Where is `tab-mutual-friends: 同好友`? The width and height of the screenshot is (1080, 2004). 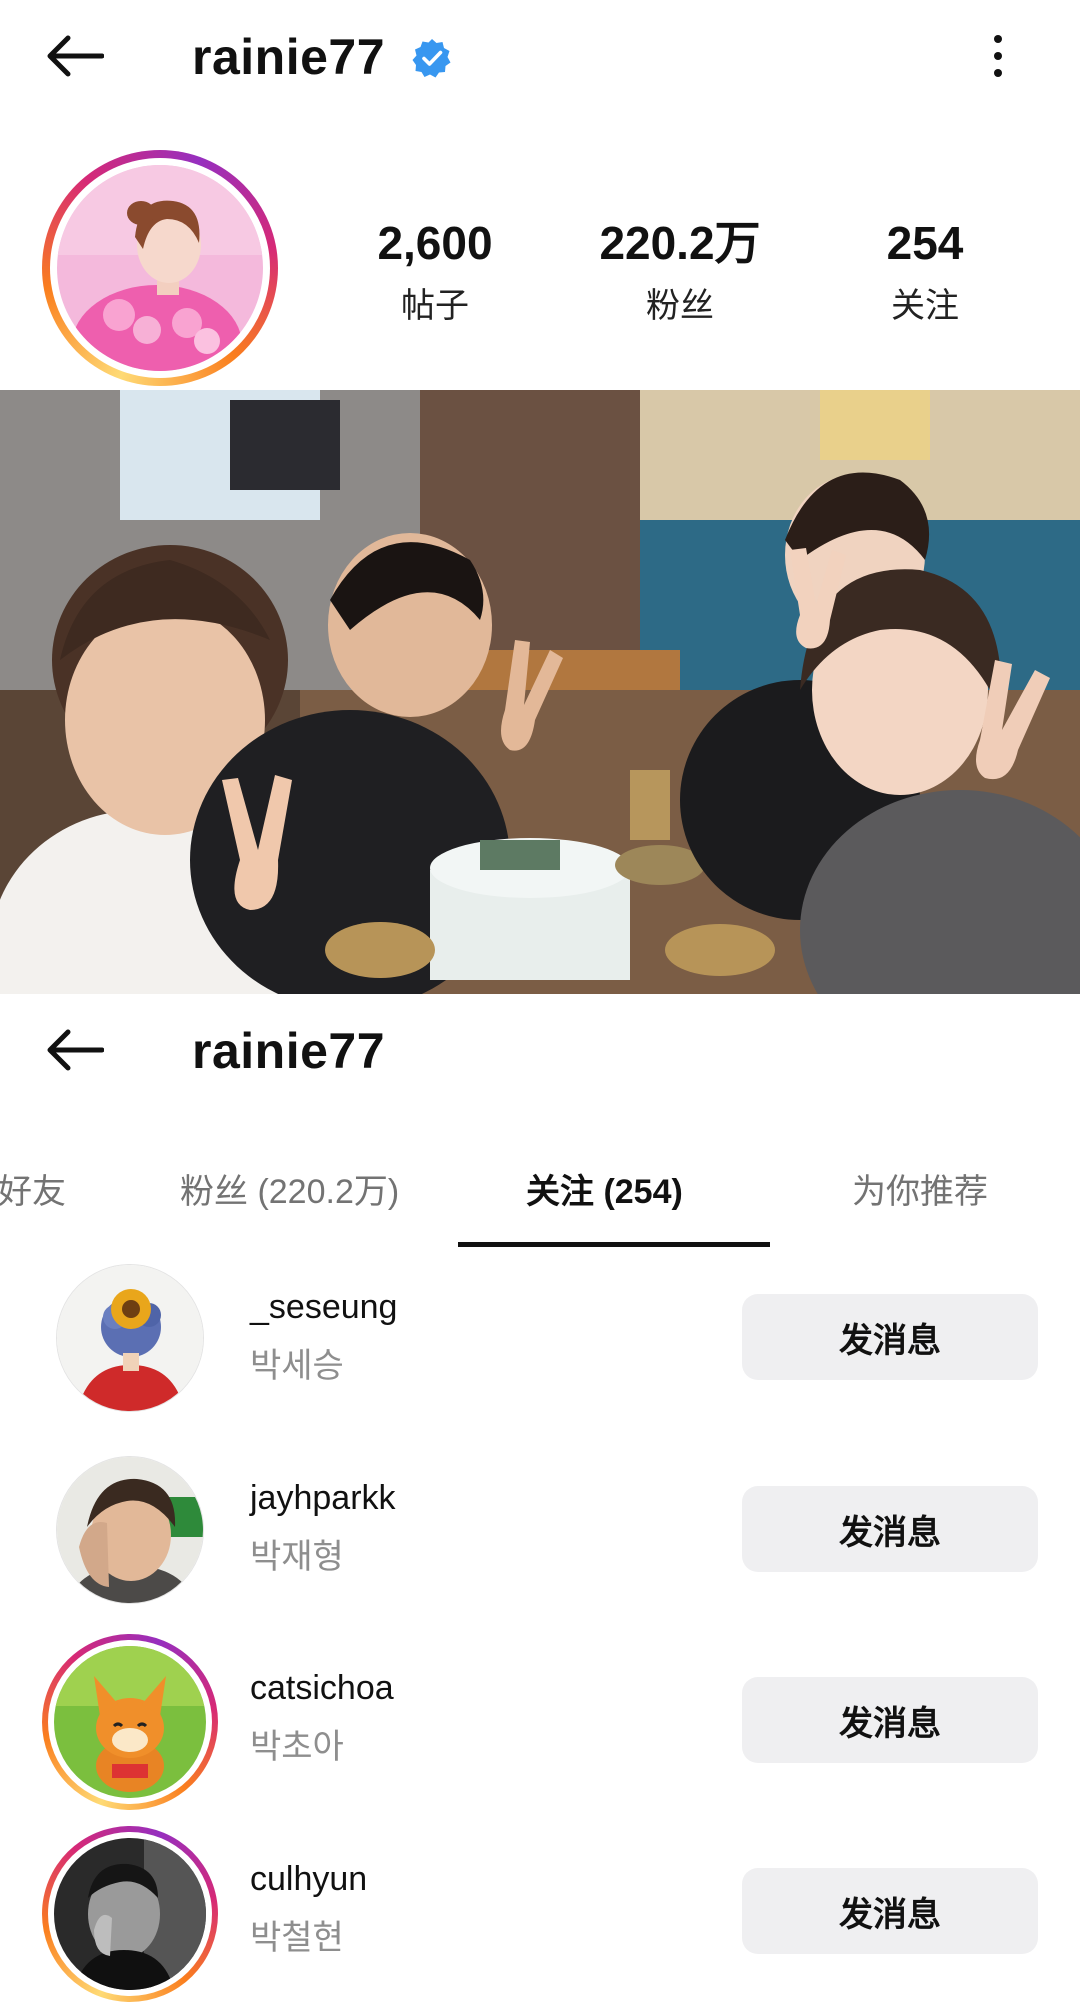 tab-mutual-friends: 同好友 is located at coordinates (33, 1188).